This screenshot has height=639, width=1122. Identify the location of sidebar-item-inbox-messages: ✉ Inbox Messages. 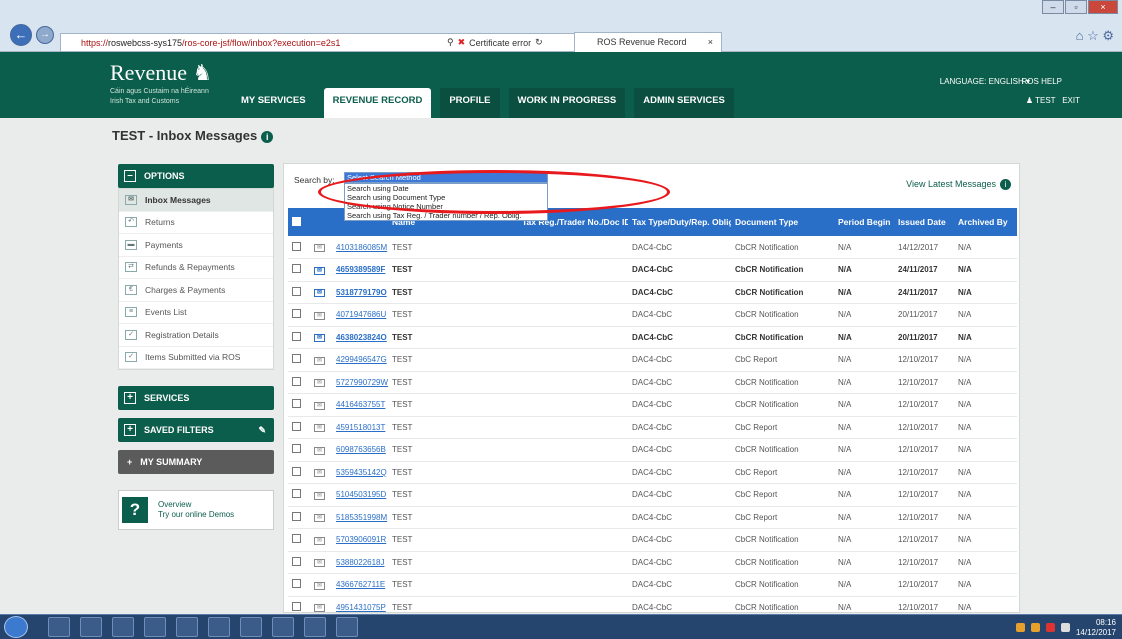
(196, 200).